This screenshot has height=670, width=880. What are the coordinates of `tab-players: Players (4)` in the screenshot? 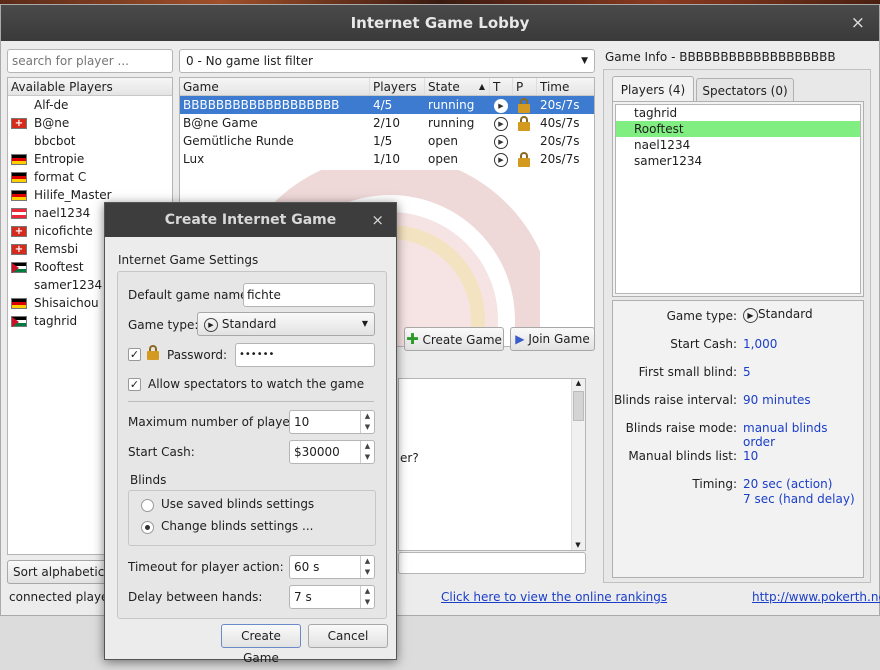 It's located at (653, 89).